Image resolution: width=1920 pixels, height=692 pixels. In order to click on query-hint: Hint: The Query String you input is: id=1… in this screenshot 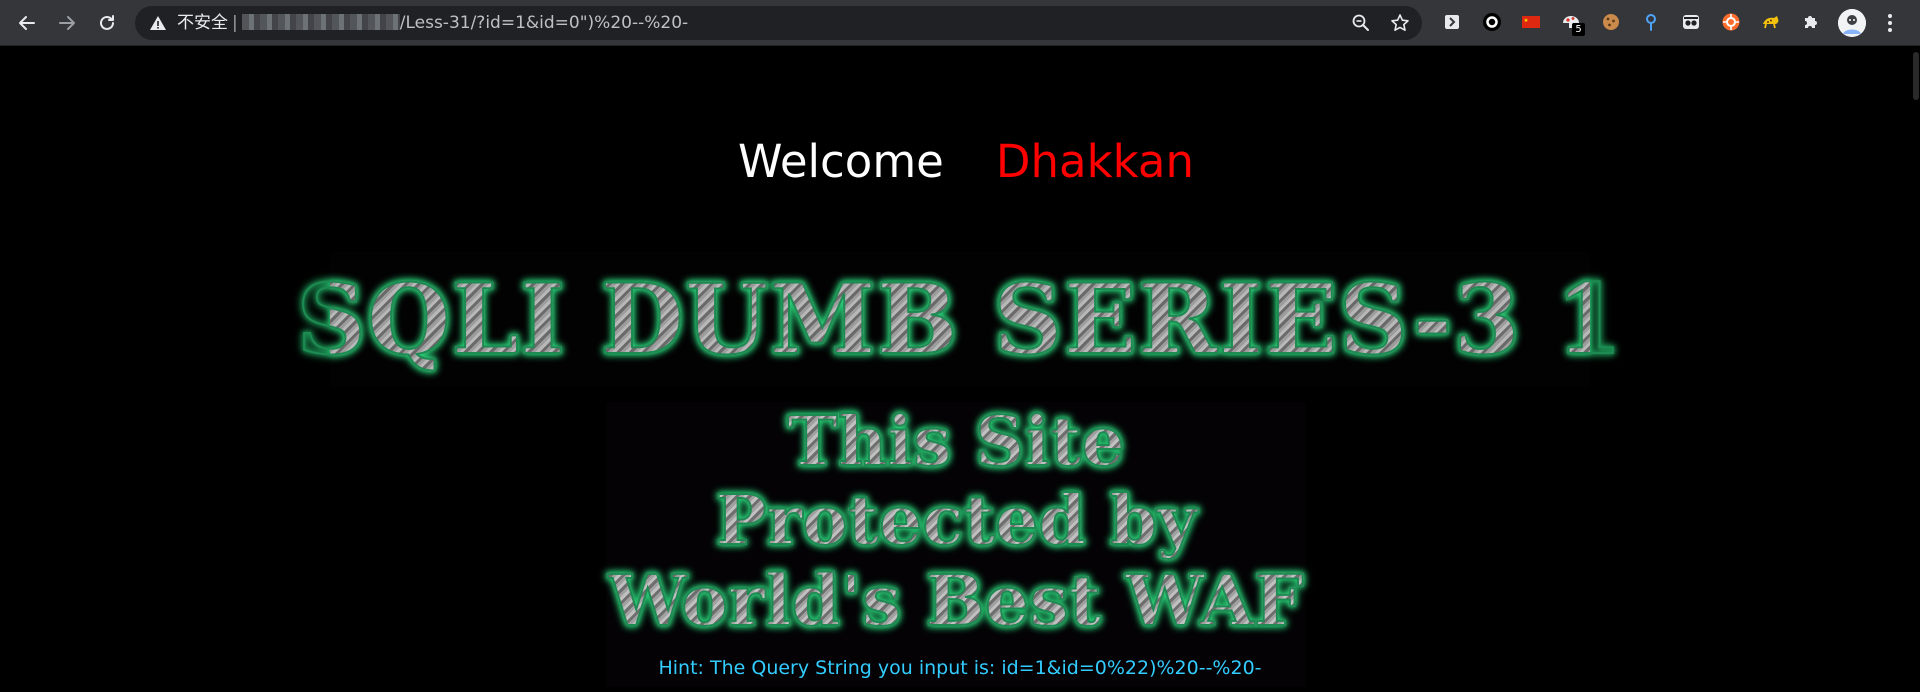, I will do `click(960, 668)`.